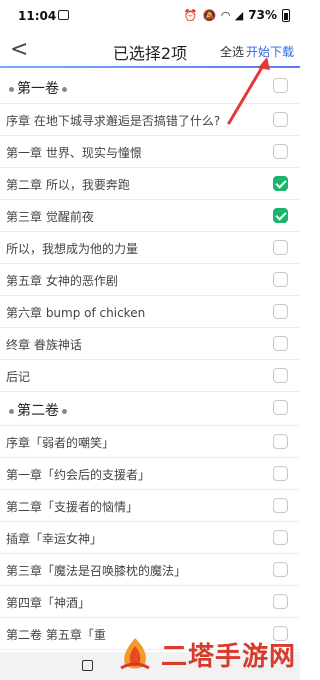  I want to click on start-download-button: 开始下载, so click(270, 51).